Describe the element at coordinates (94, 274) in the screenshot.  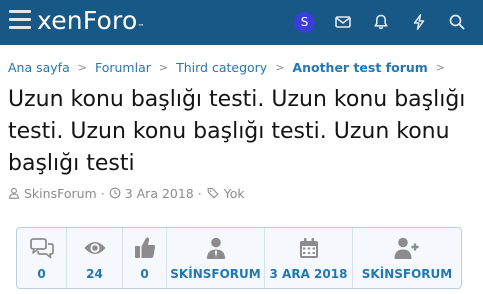
I see `views-count: 24` at that location.